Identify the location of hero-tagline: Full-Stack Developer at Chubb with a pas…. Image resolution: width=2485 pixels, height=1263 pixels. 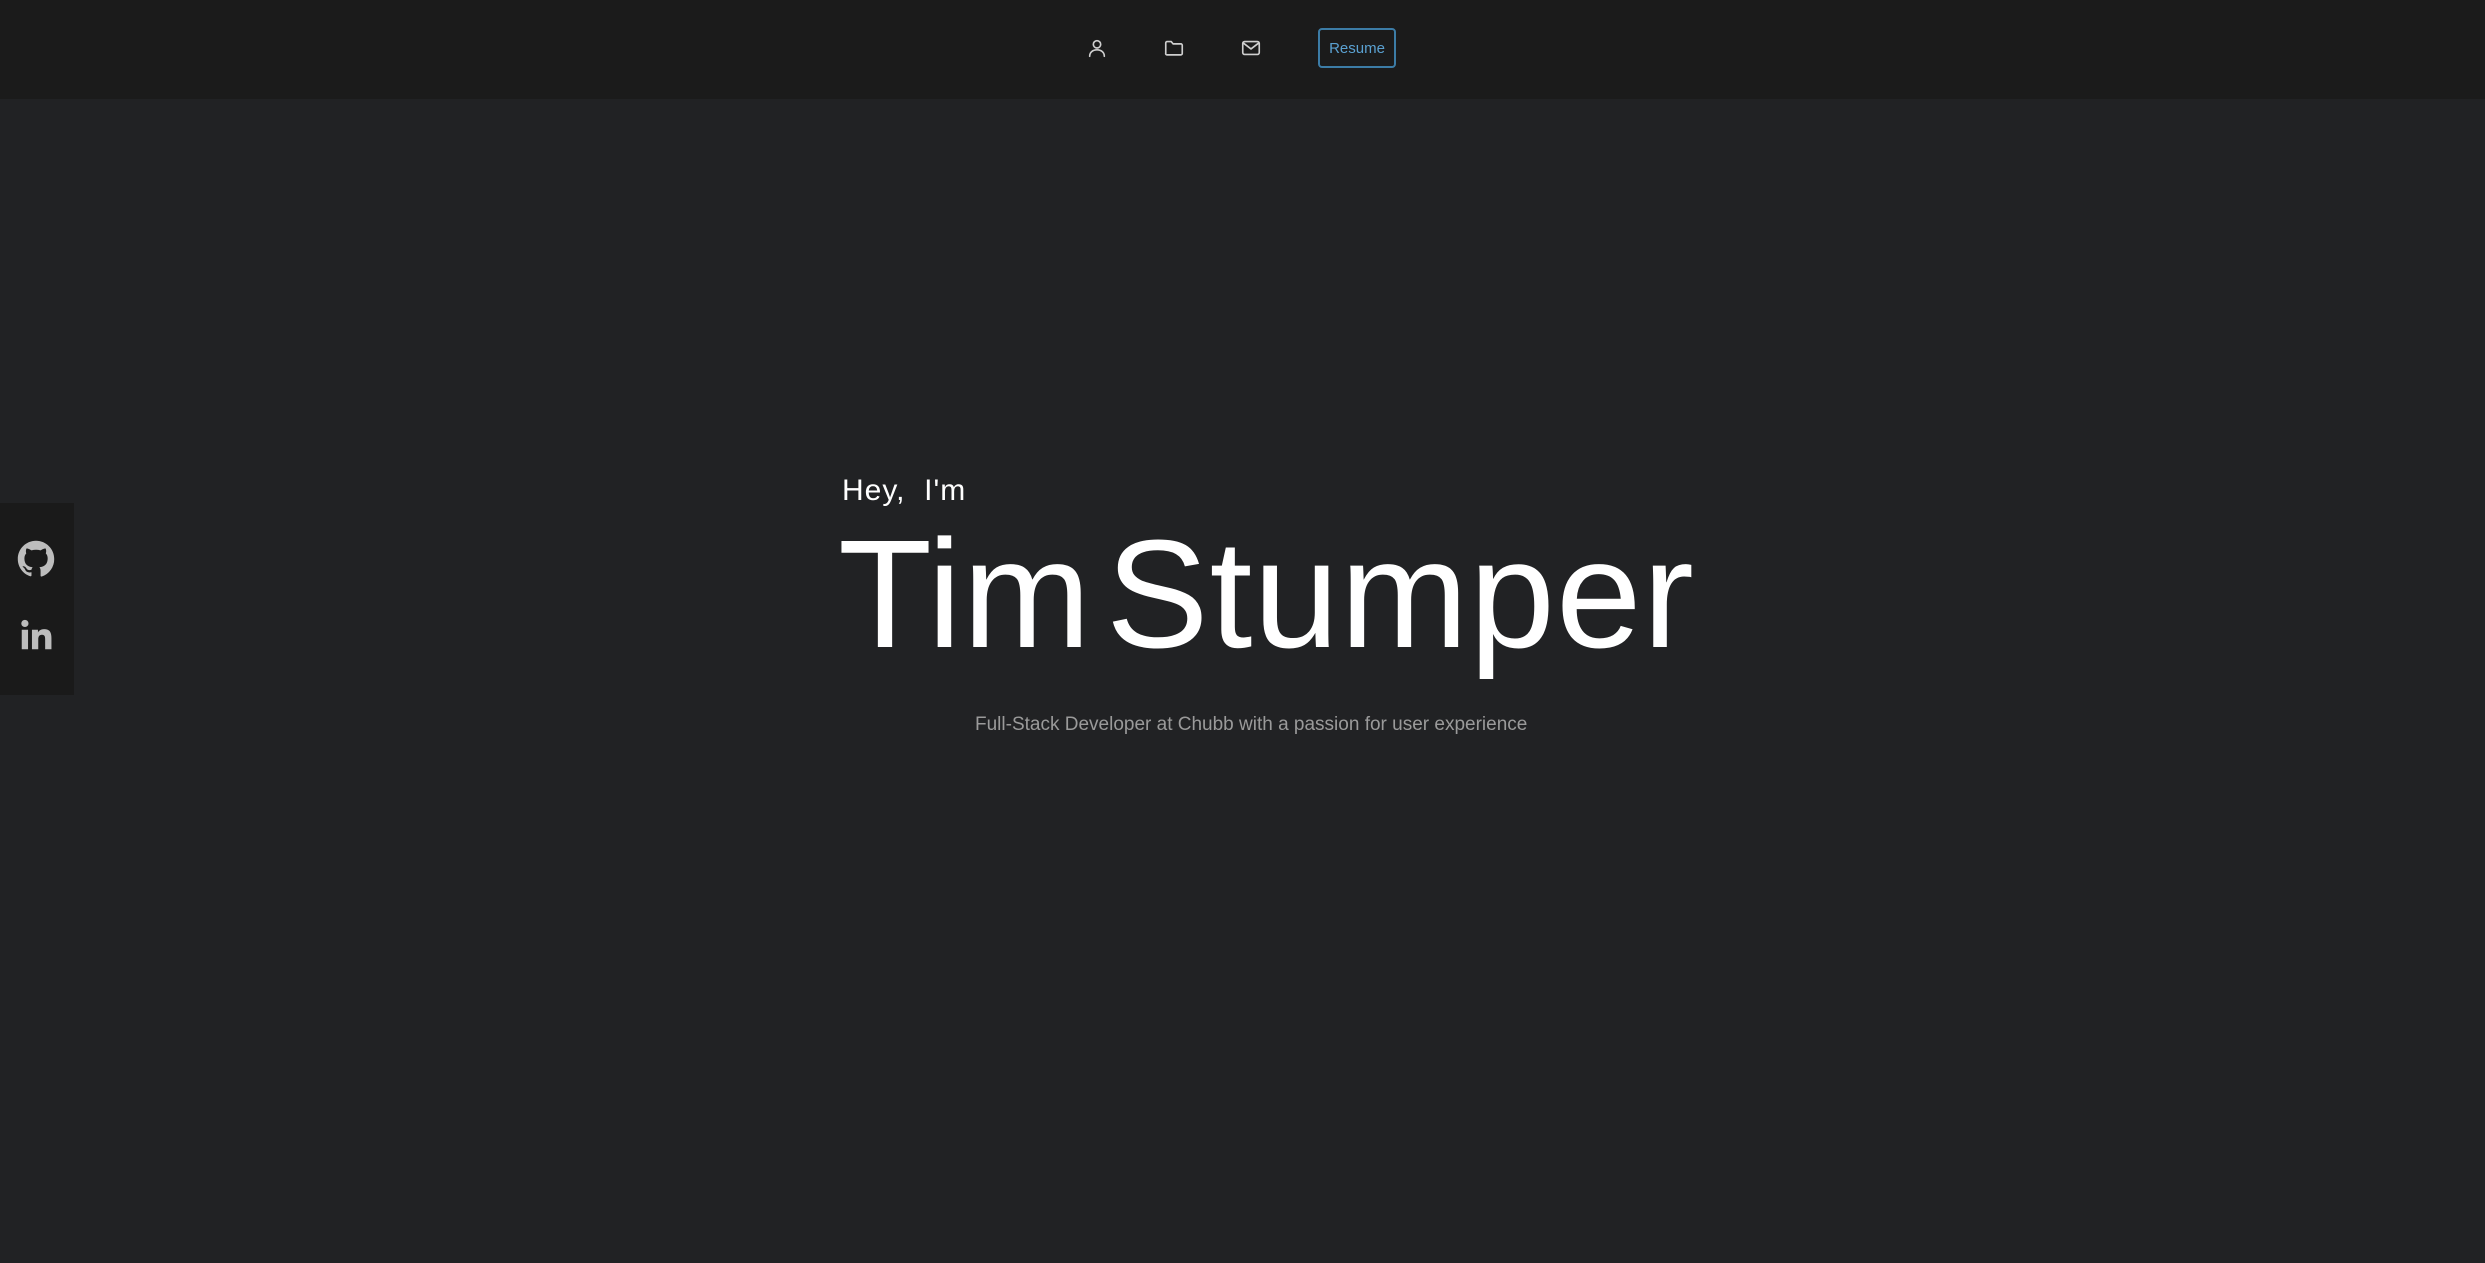
(1251, 724).